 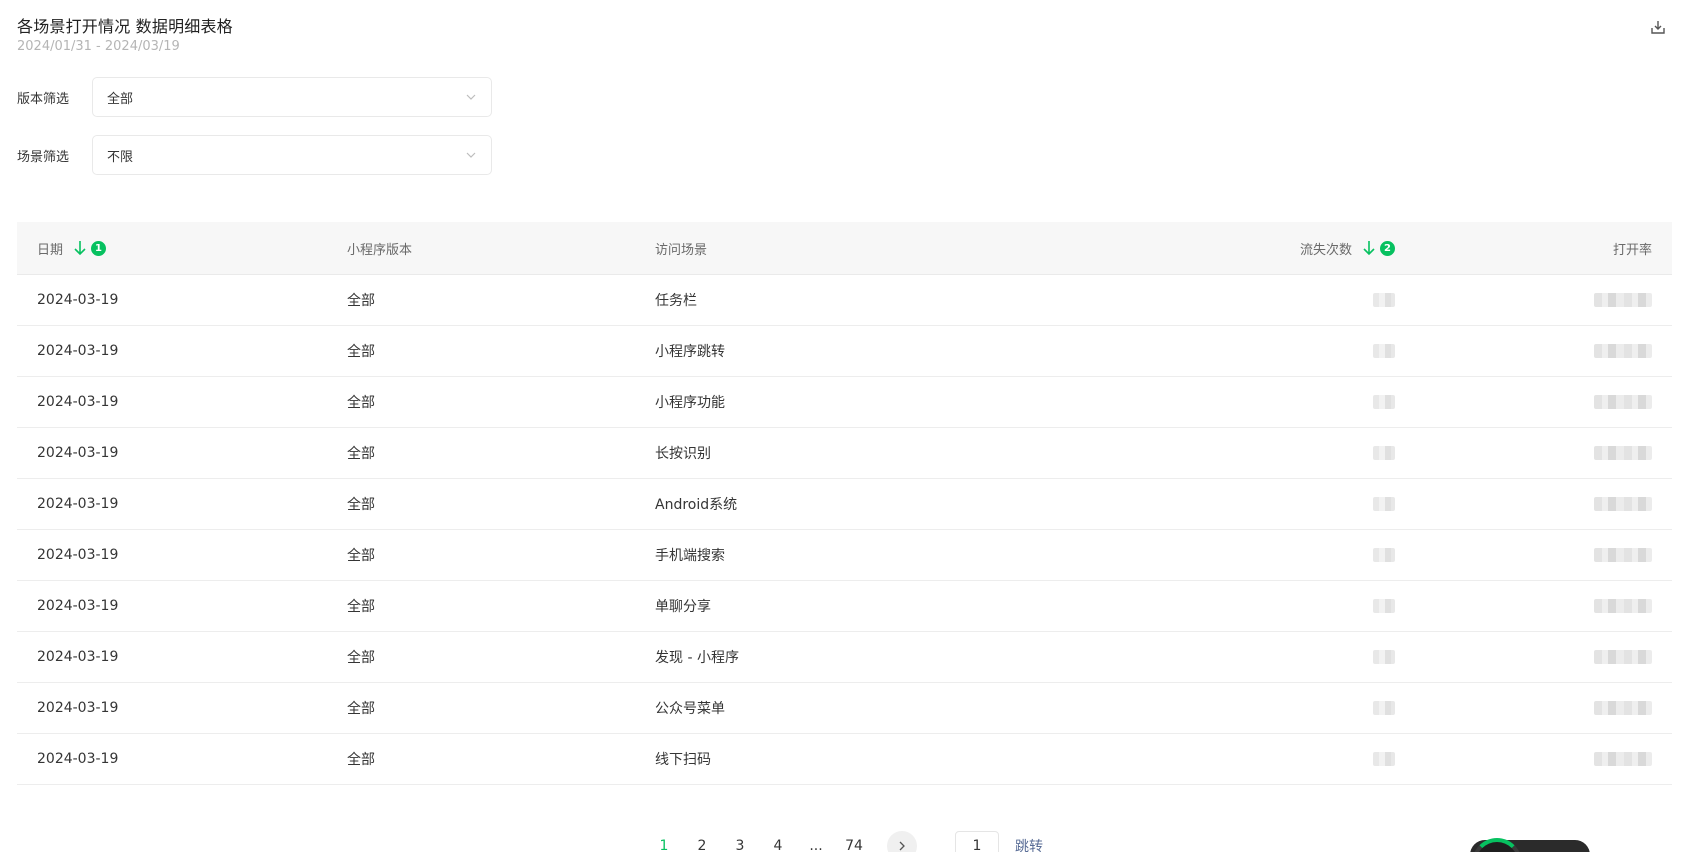 What do you see at coordinates (844, 606) in the screenshot?
I see `table-row: 2024-03-19 全部 单聊分享` at bounding box center [844, 606].